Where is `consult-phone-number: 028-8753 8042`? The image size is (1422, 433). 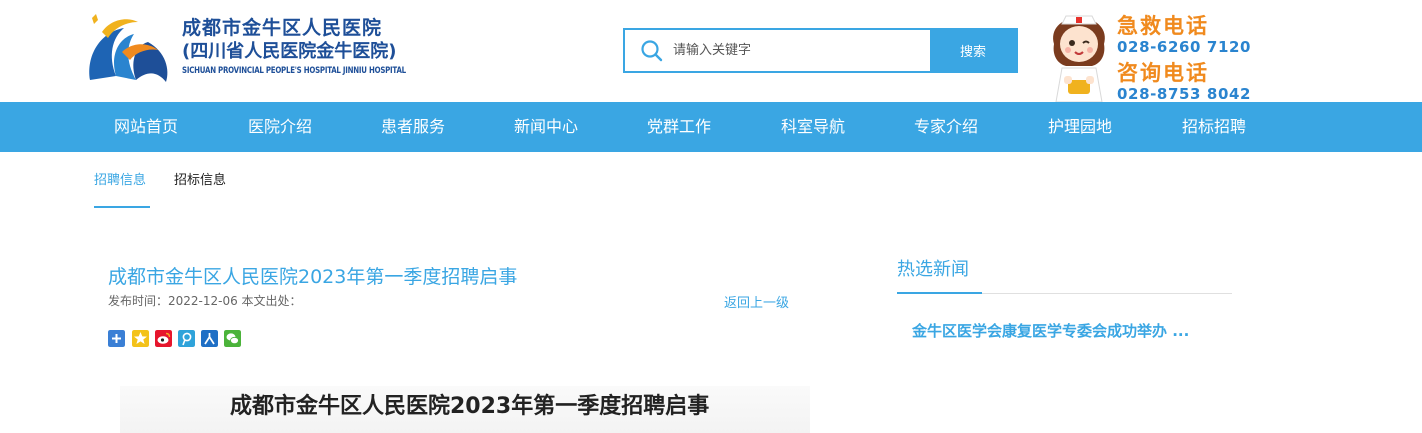 consult-phone-number: 028-8753 8042 is located at coordinates (1184, 94).